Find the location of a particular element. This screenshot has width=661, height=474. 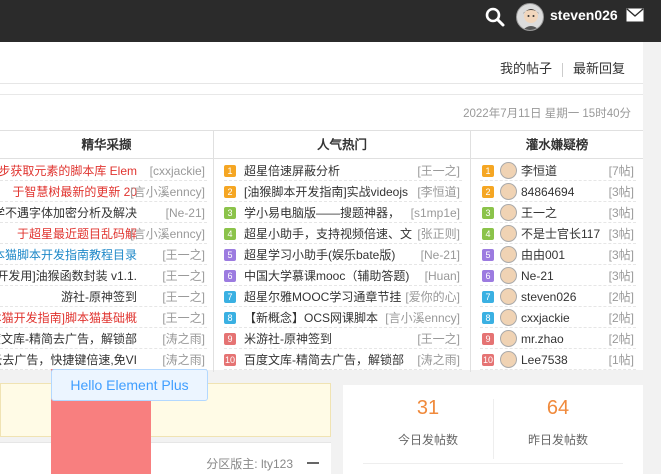

list-item: 7 steven026 [2帖] is located at coordinates (558, 297).